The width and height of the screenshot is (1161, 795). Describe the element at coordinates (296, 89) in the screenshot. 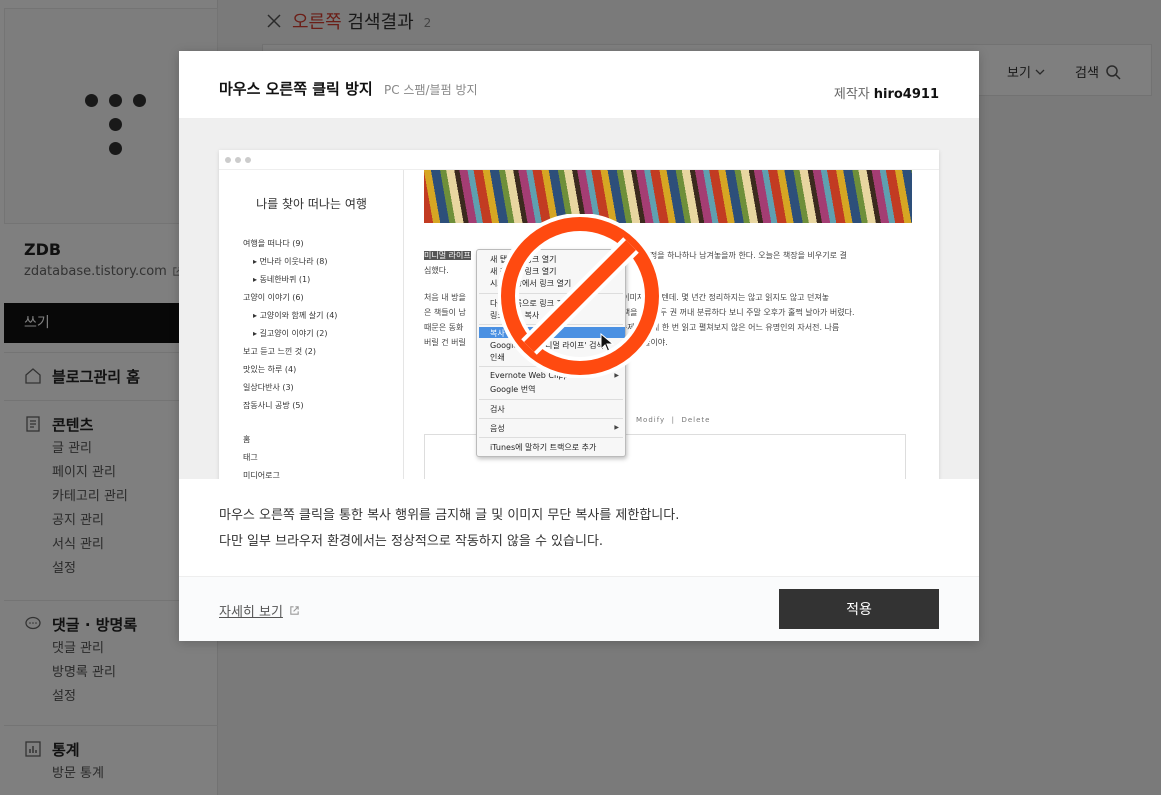

I see `modal-title: 마우스 오른쪽 클릭 방지` at that location.